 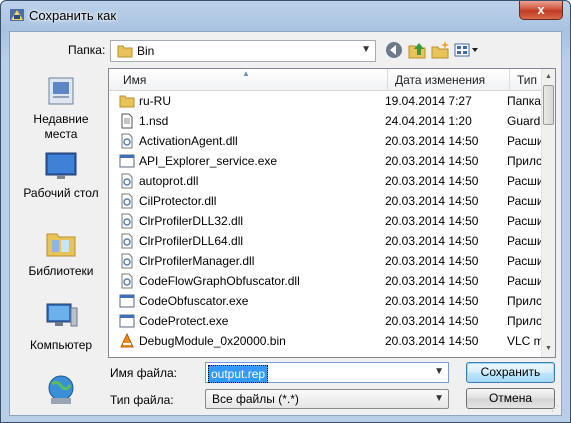 What do you see at coordinates (285, 16) in the screenshot?
I see `title-bar: Сохранить как x` at bounding box center [285, 16].